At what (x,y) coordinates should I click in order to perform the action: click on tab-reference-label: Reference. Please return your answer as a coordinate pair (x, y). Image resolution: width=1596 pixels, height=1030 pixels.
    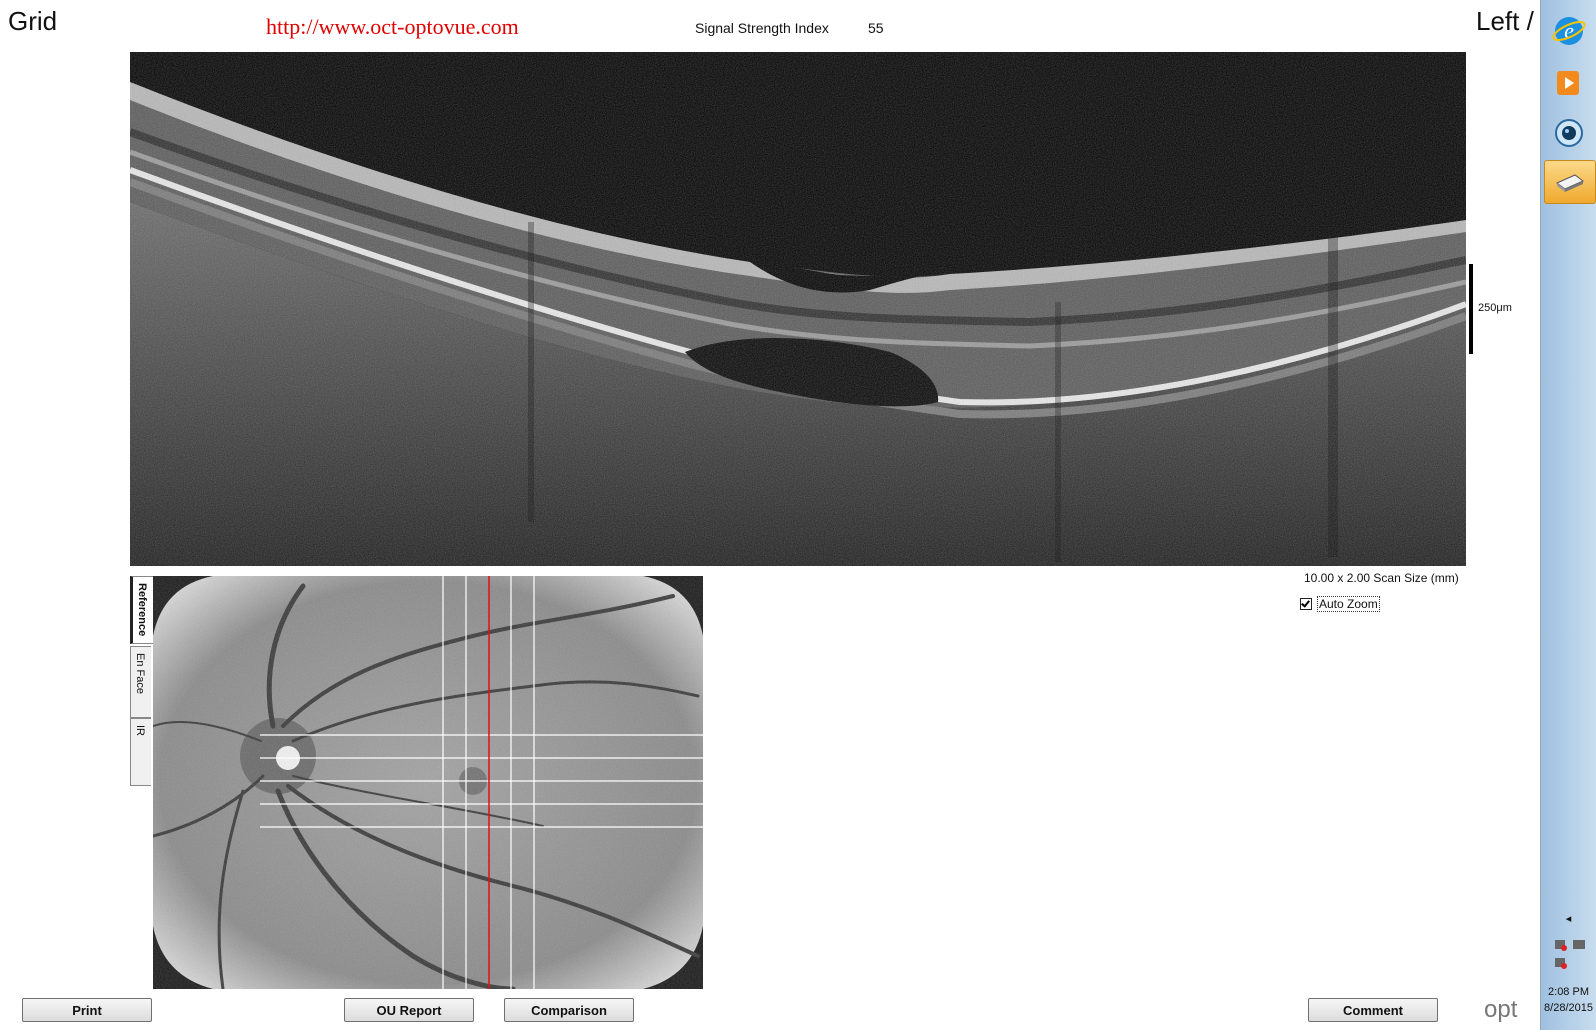
    Looking at the image, I should click on (142, 610).